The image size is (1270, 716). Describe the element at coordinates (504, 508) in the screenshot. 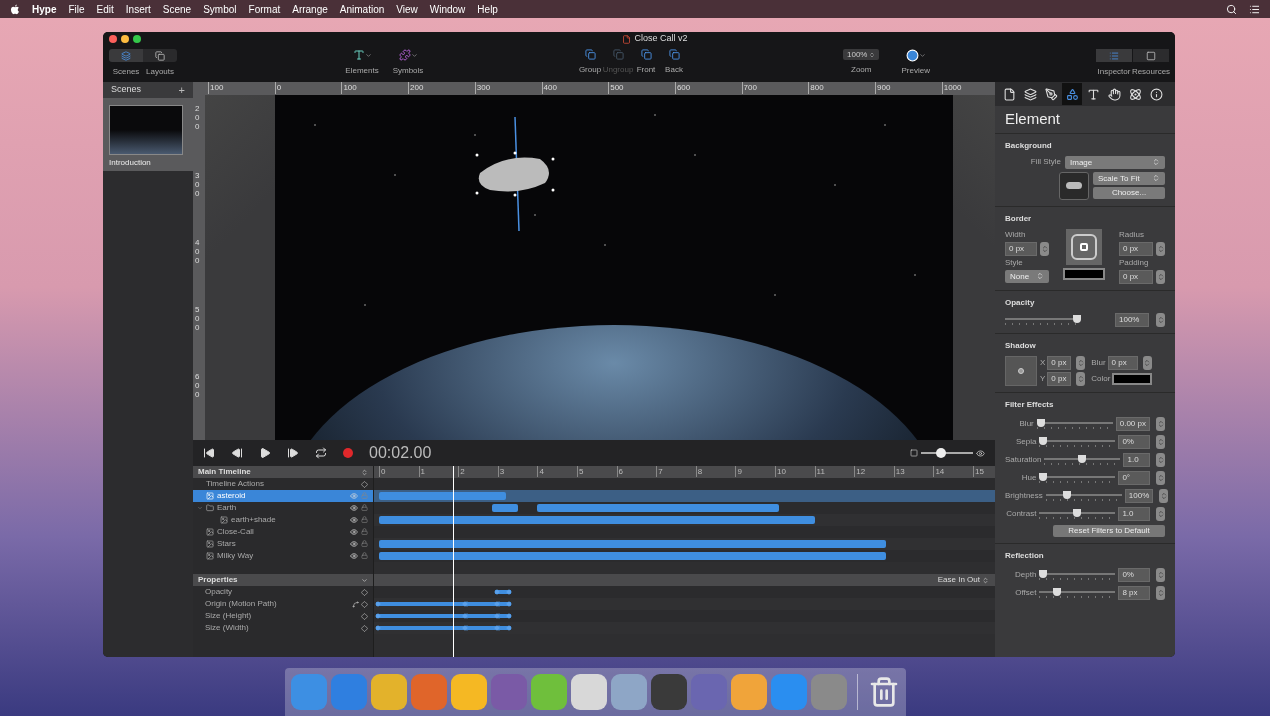

I see `animation-bar` at that location.